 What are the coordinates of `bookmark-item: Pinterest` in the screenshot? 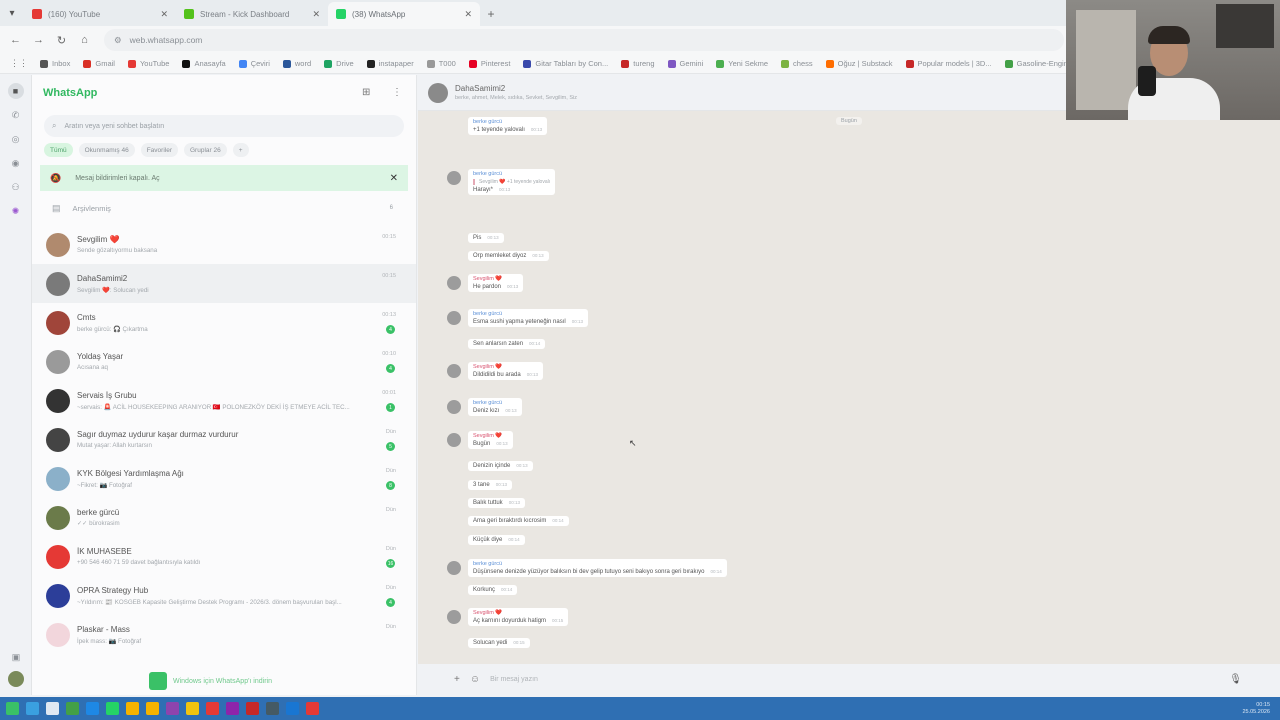 It's located at (489, 63).